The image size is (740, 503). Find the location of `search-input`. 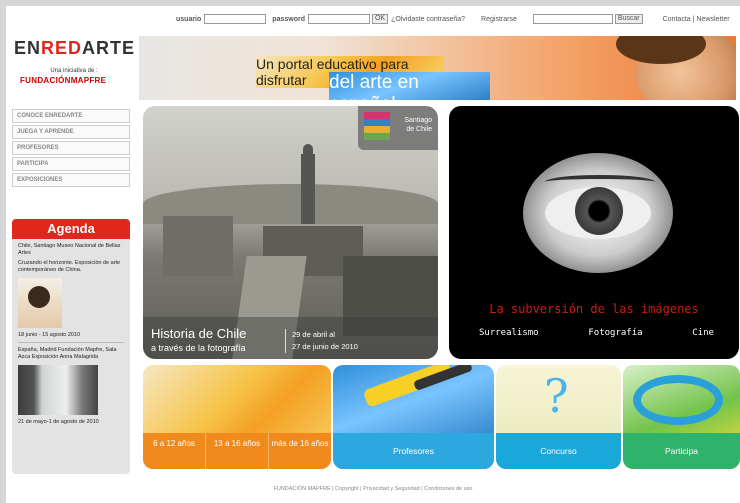

search-input is located at coordinates (572, 19).